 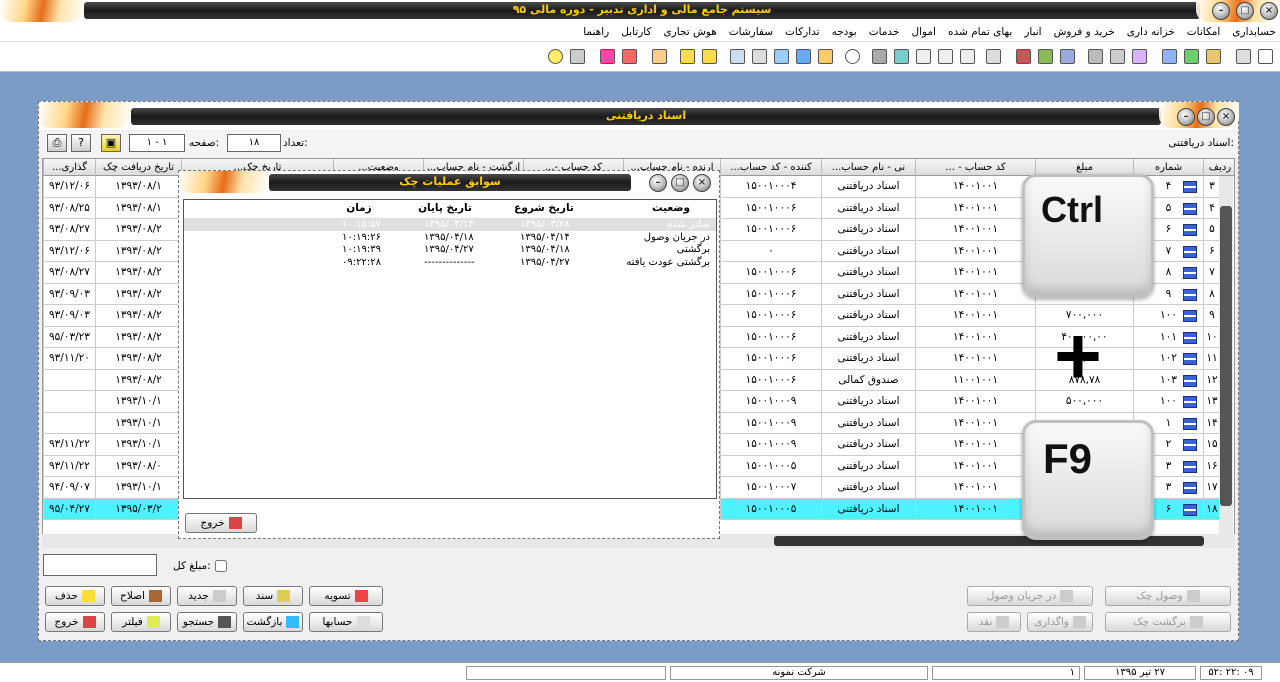 I want to click on rows-icon, so click(x=923, y=56).